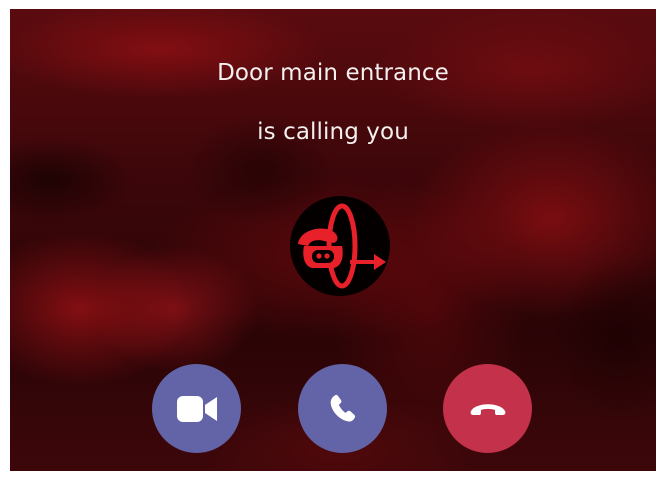 This screenshot has width=660, height=477. I want to click on decline-call-button, so click(487, 408).